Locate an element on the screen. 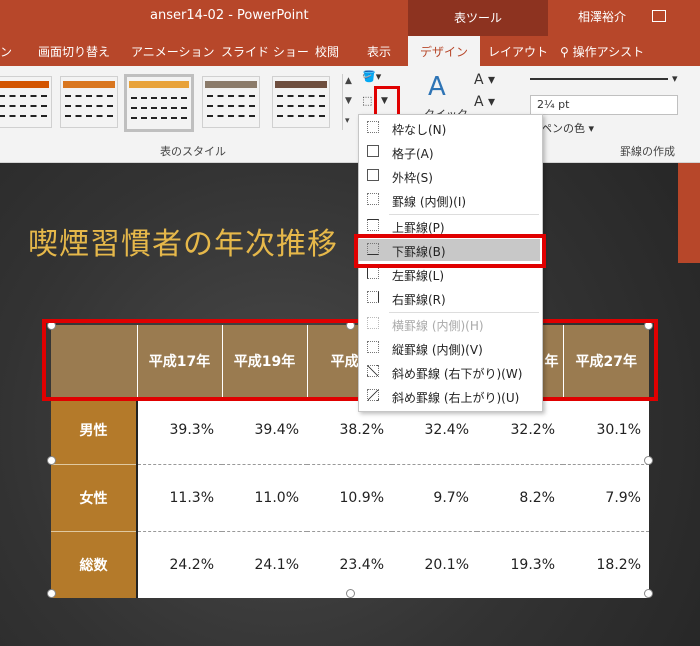 Image resolution: width=700 pixels, height=646 pixels. shading-icon: 🪣▾ is located at coordinates (371, 76).